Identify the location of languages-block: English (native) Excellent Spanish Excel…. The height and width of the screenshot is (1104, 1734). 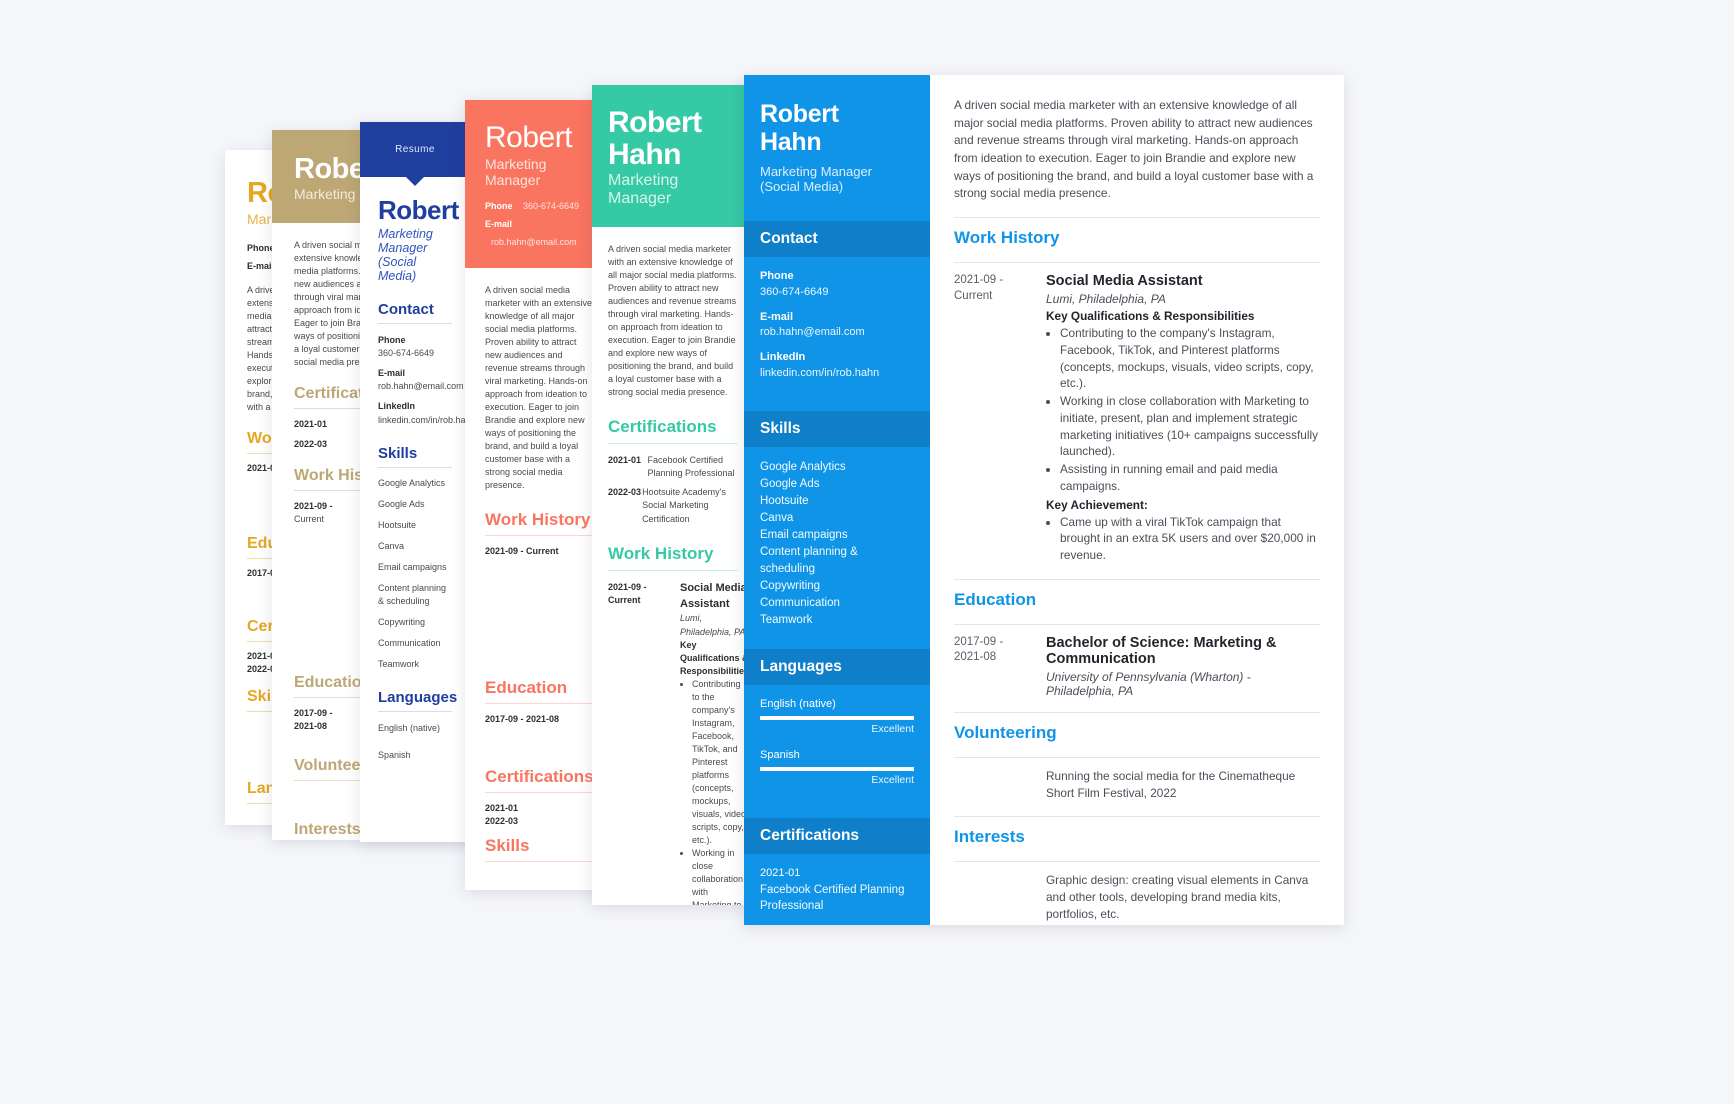
(837, 748).